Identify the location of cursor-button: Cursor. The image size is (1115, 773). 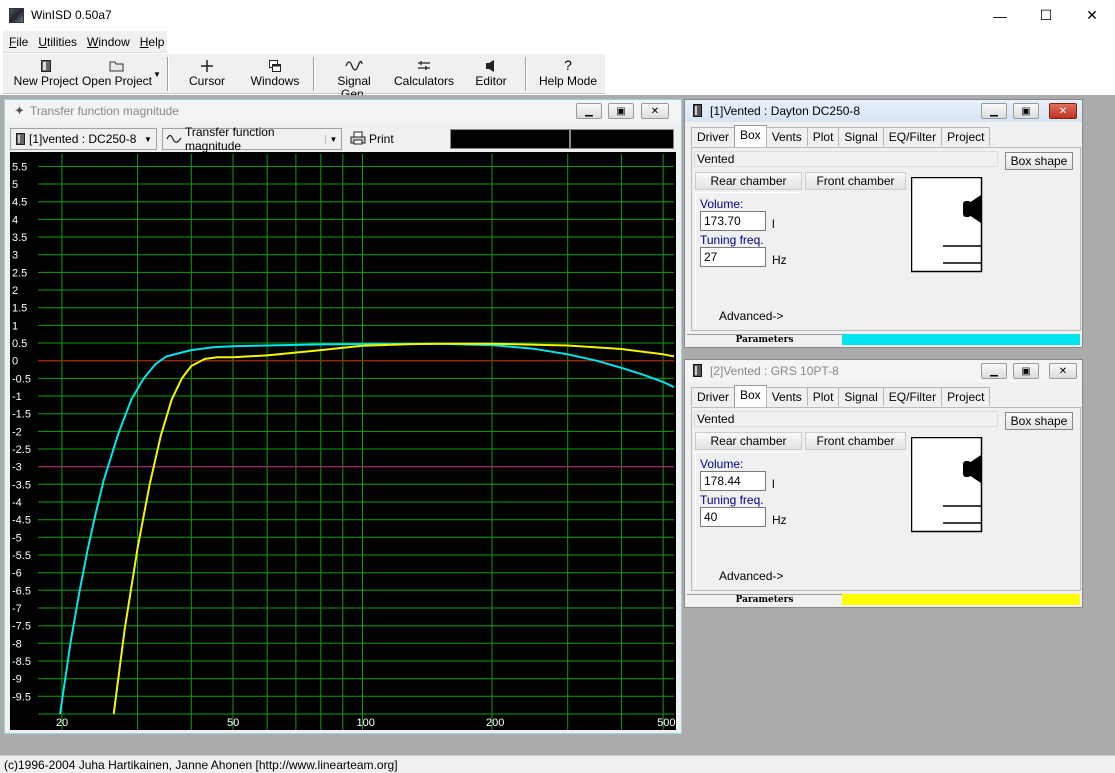
(207, 74).